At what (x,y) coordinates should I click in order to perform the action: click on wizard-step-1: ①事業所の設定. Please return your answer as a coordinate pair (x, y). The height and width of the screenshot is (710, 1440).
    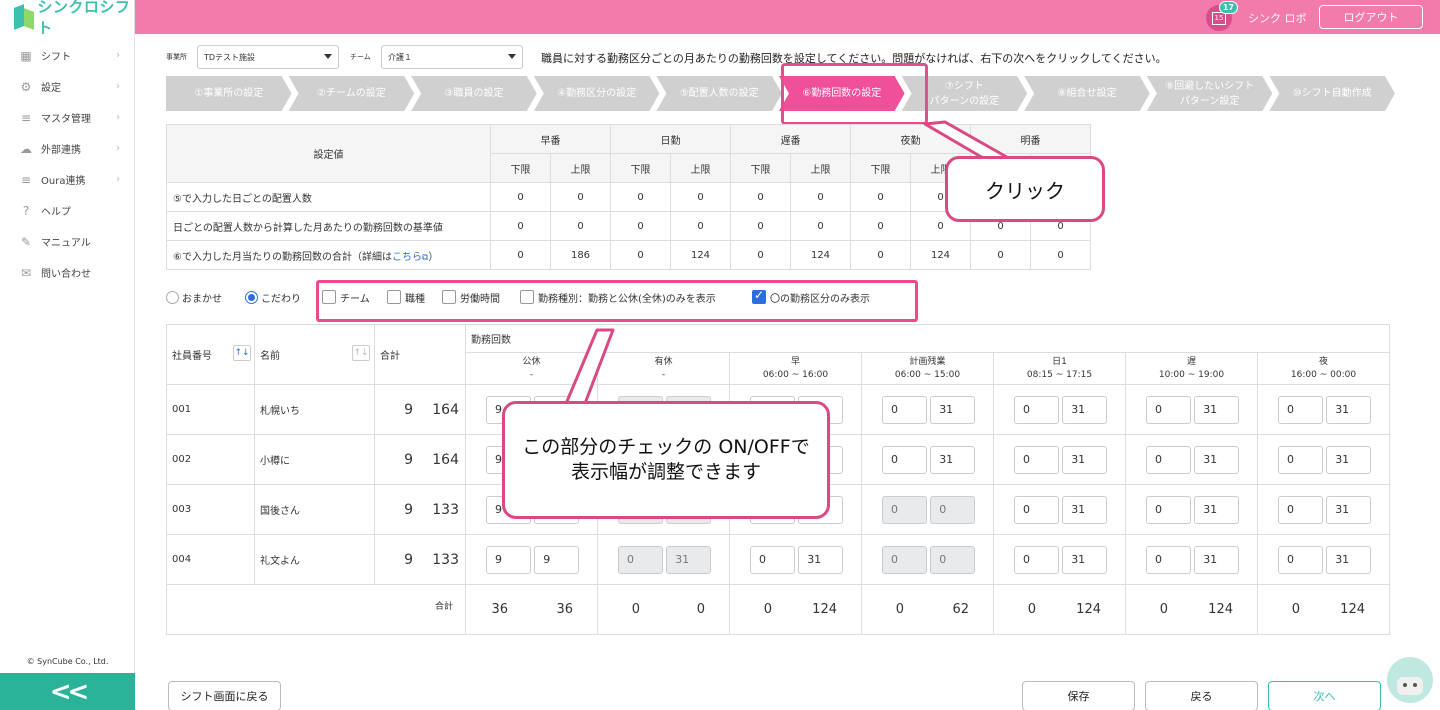
    Looking at the image, I should click on (229, 93).